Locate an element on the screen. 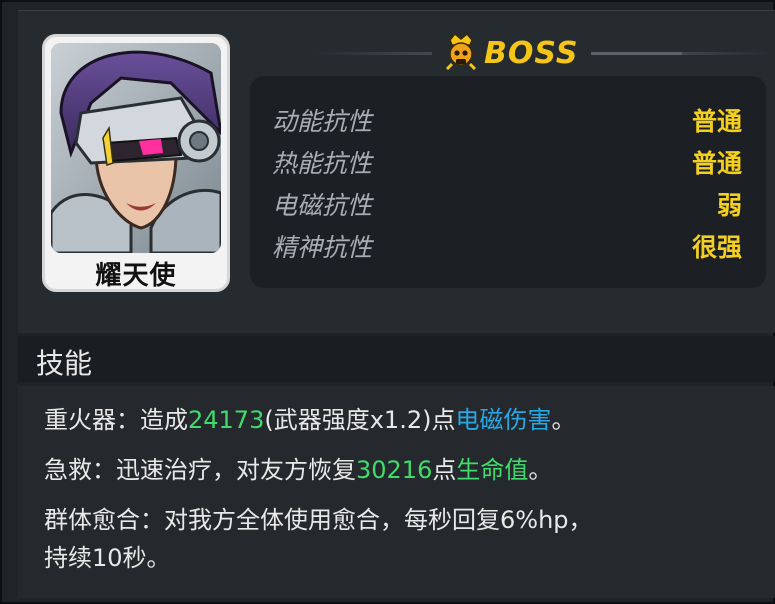 This screenshot has width=775, height=604. damage-type: 电磁伤害 is located at coordinates (503, 420).